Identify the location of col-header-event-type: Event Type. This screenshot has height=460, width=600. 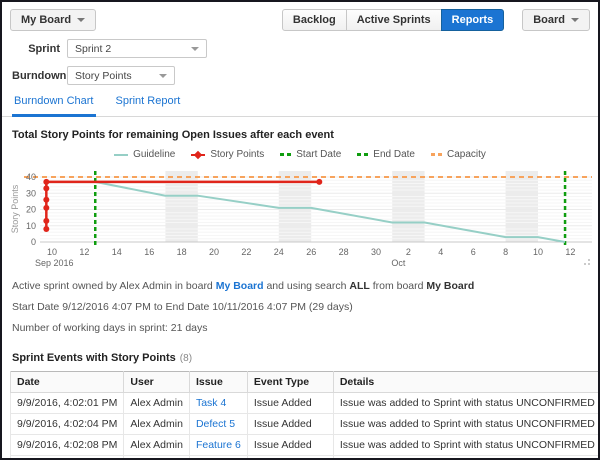
(290, 382).